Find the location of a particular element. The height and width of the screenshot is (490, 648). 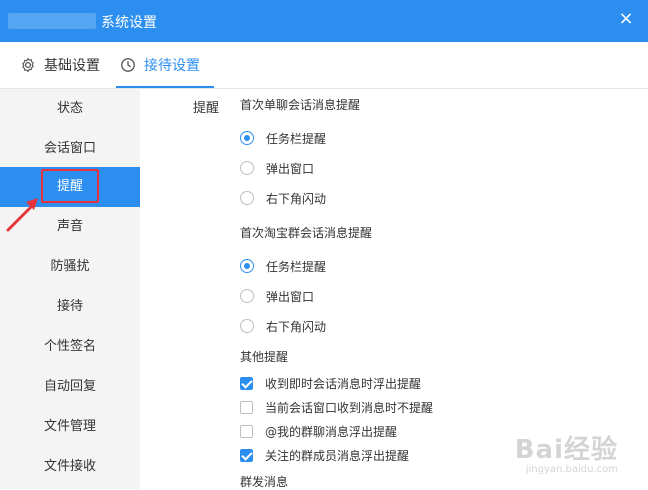

tab-bar: 基础设置 接待设置 is located at coordinates (324, 65).